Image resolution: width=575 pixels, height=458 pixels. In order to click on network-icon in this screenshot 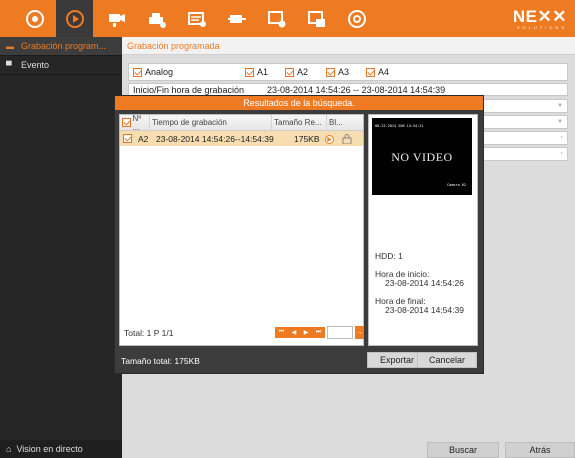, I will do `click(236, 18)`.